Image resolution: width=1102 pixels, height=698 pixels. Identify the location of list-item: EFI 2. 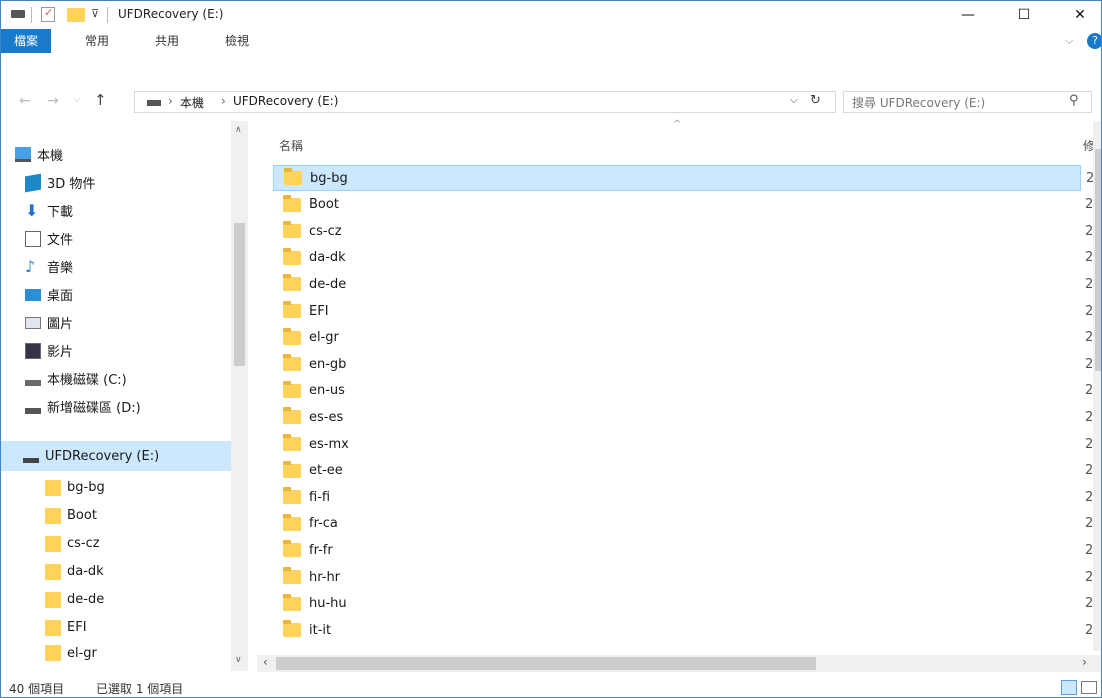
(683, 311).